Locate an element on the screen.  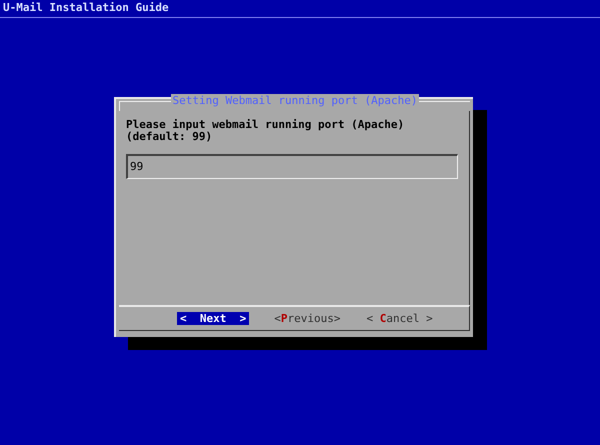
dialog-button: < Cancel > is located at coordinates (399, 318).